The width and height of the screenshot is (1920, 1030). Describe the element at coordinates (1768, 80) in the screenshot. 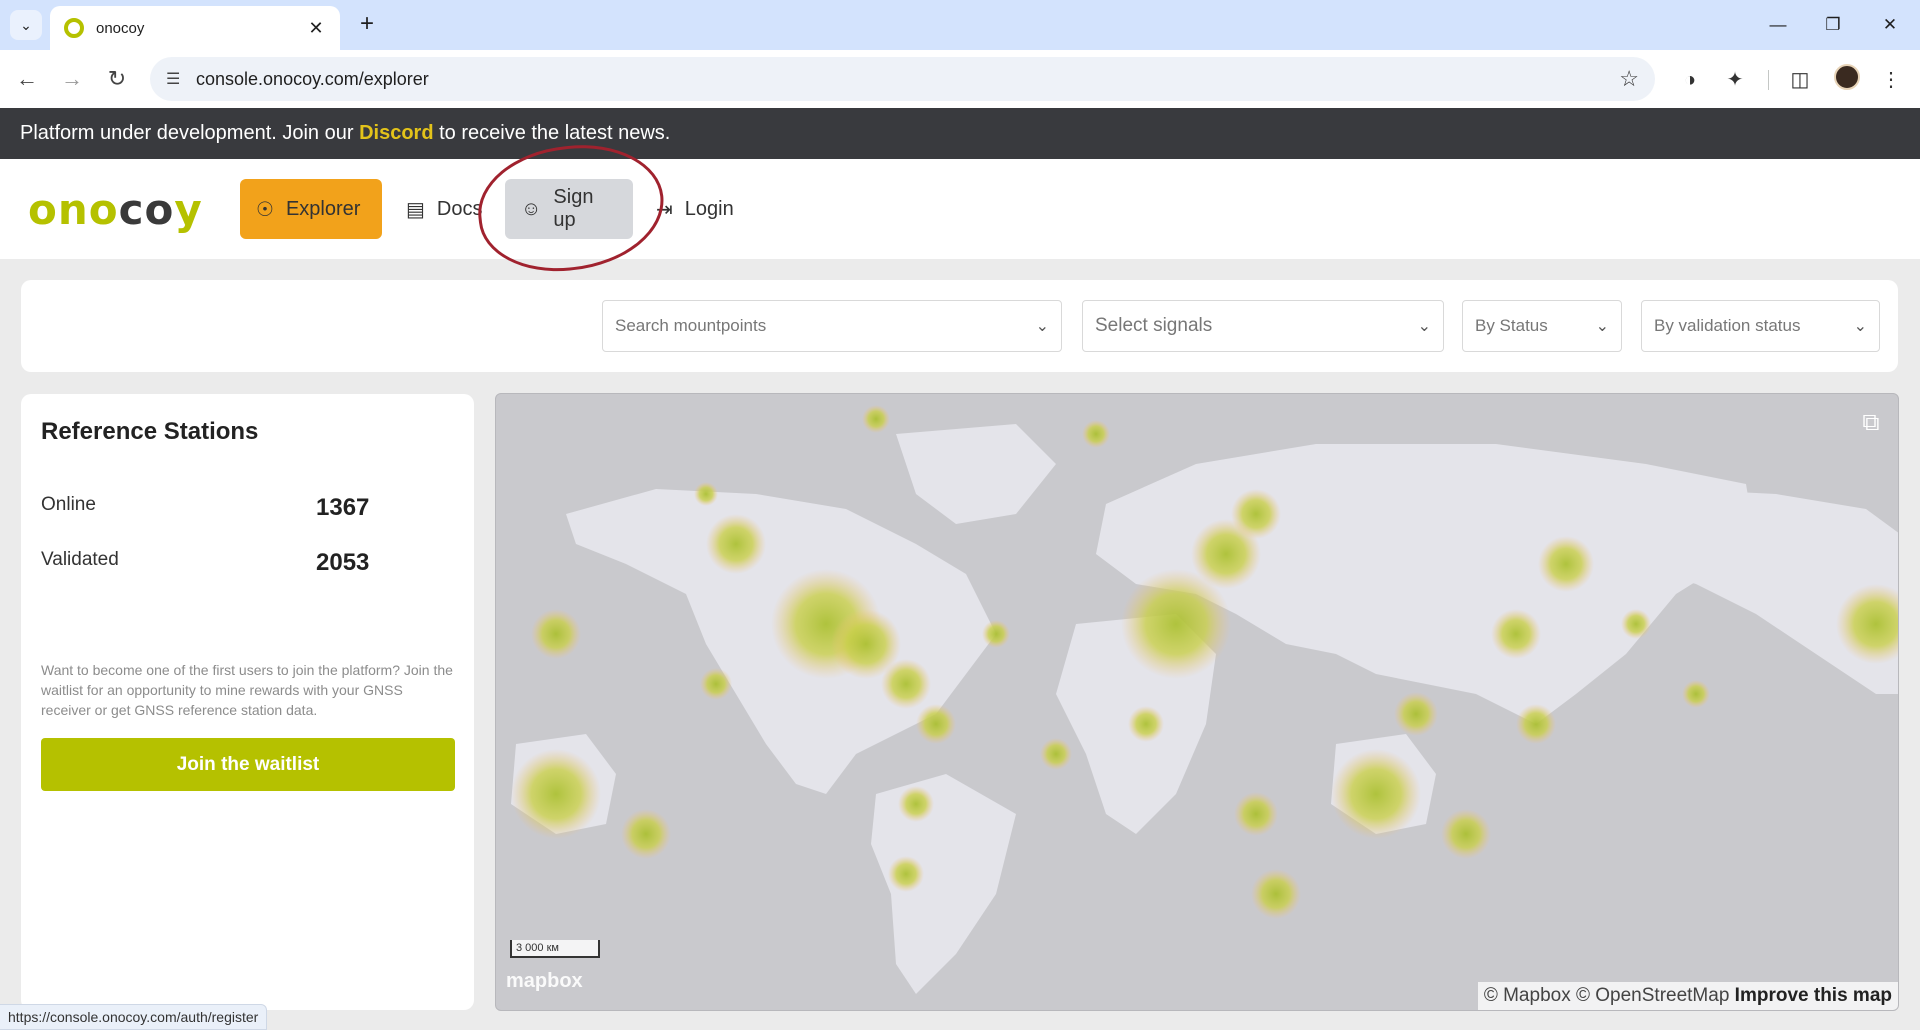

I see `toolbar-divider` at that location.